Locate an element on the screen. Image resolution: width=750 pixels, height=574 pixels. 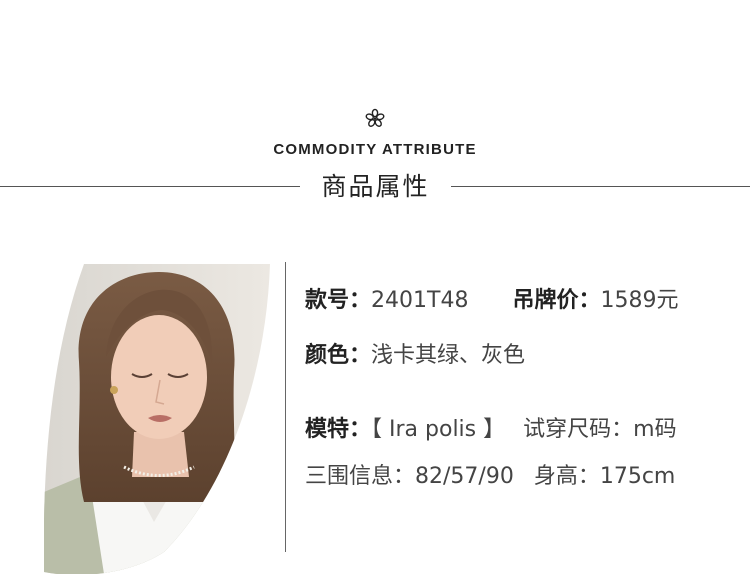
style-no-value: 2401T48 is located at coordinates (420, 300).